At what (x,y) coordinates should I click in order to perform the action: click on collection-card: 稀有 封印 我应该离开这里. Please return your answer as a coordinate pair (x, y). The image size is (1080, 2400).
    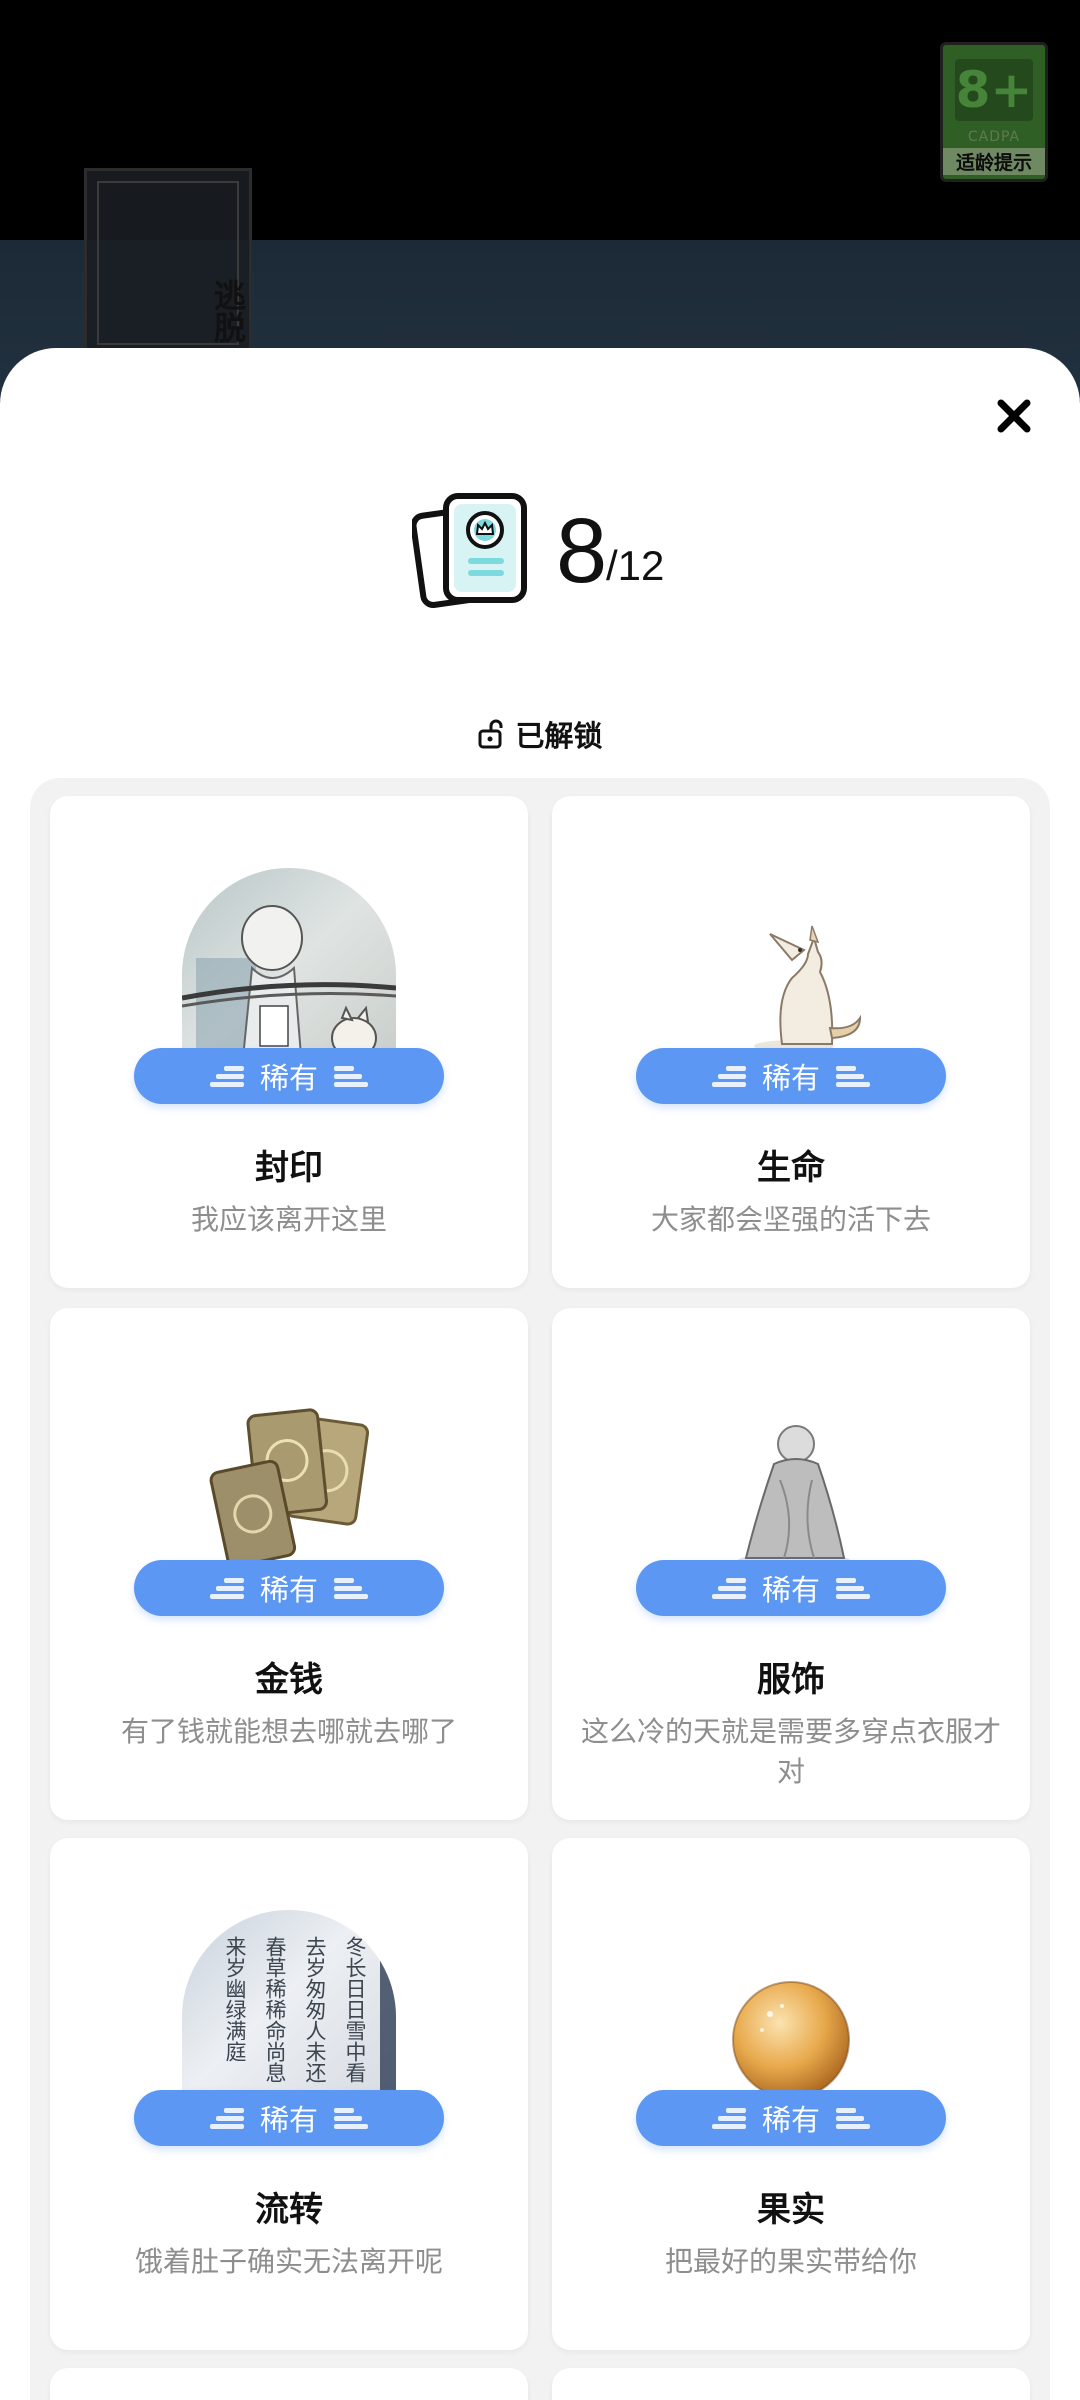
    Looking at the image, I should click on (289, 1042).